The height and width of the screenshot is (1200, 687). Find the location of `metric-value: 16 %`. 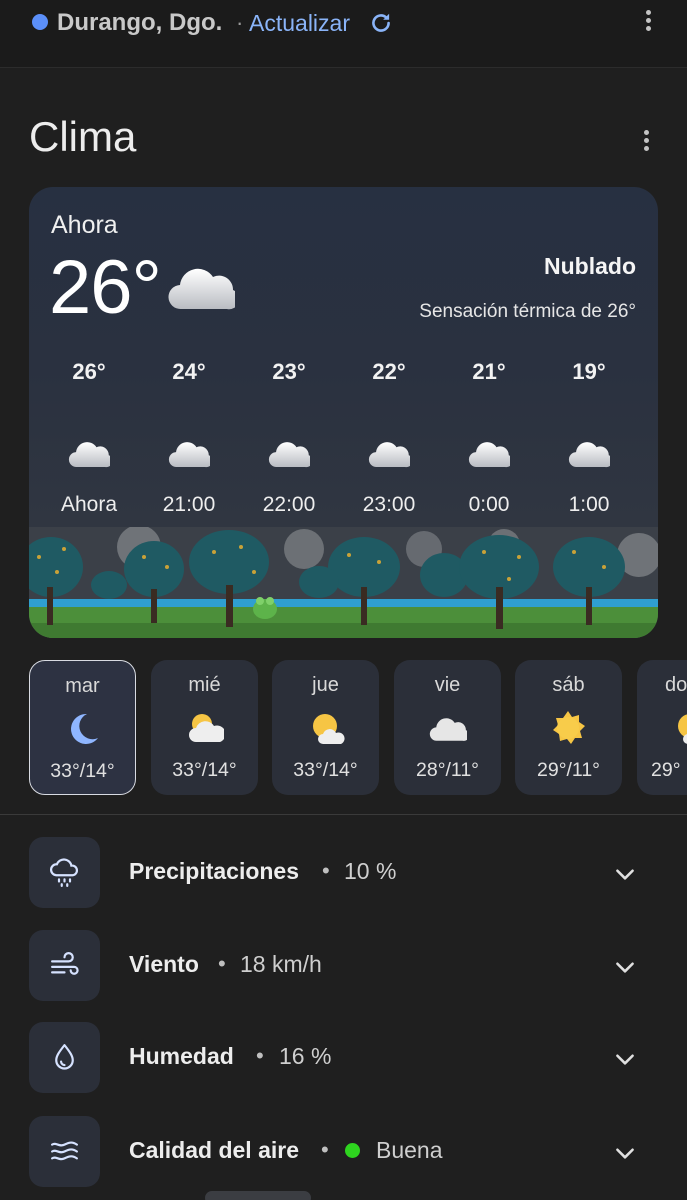

metric-value: 16 % is located at coordinates (305, 1056).